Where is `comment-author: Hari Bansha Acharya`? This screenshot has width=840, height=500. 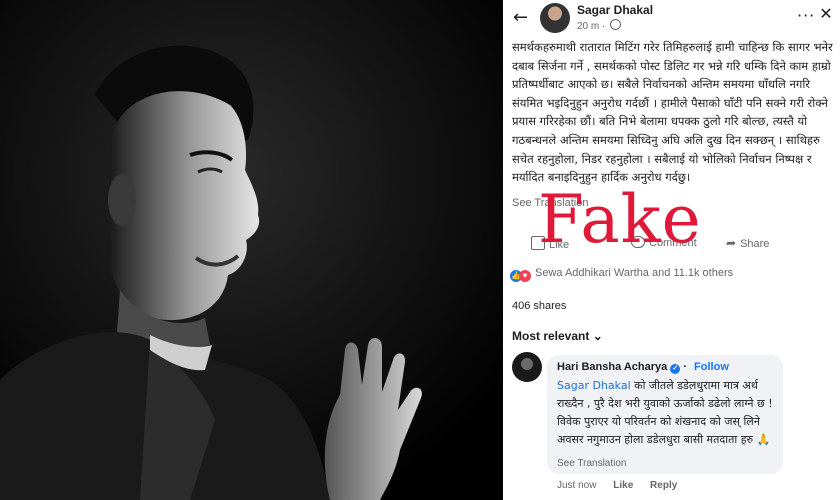
comment-author: Hari Bansha Acharya is located at coordinates (612, 367).